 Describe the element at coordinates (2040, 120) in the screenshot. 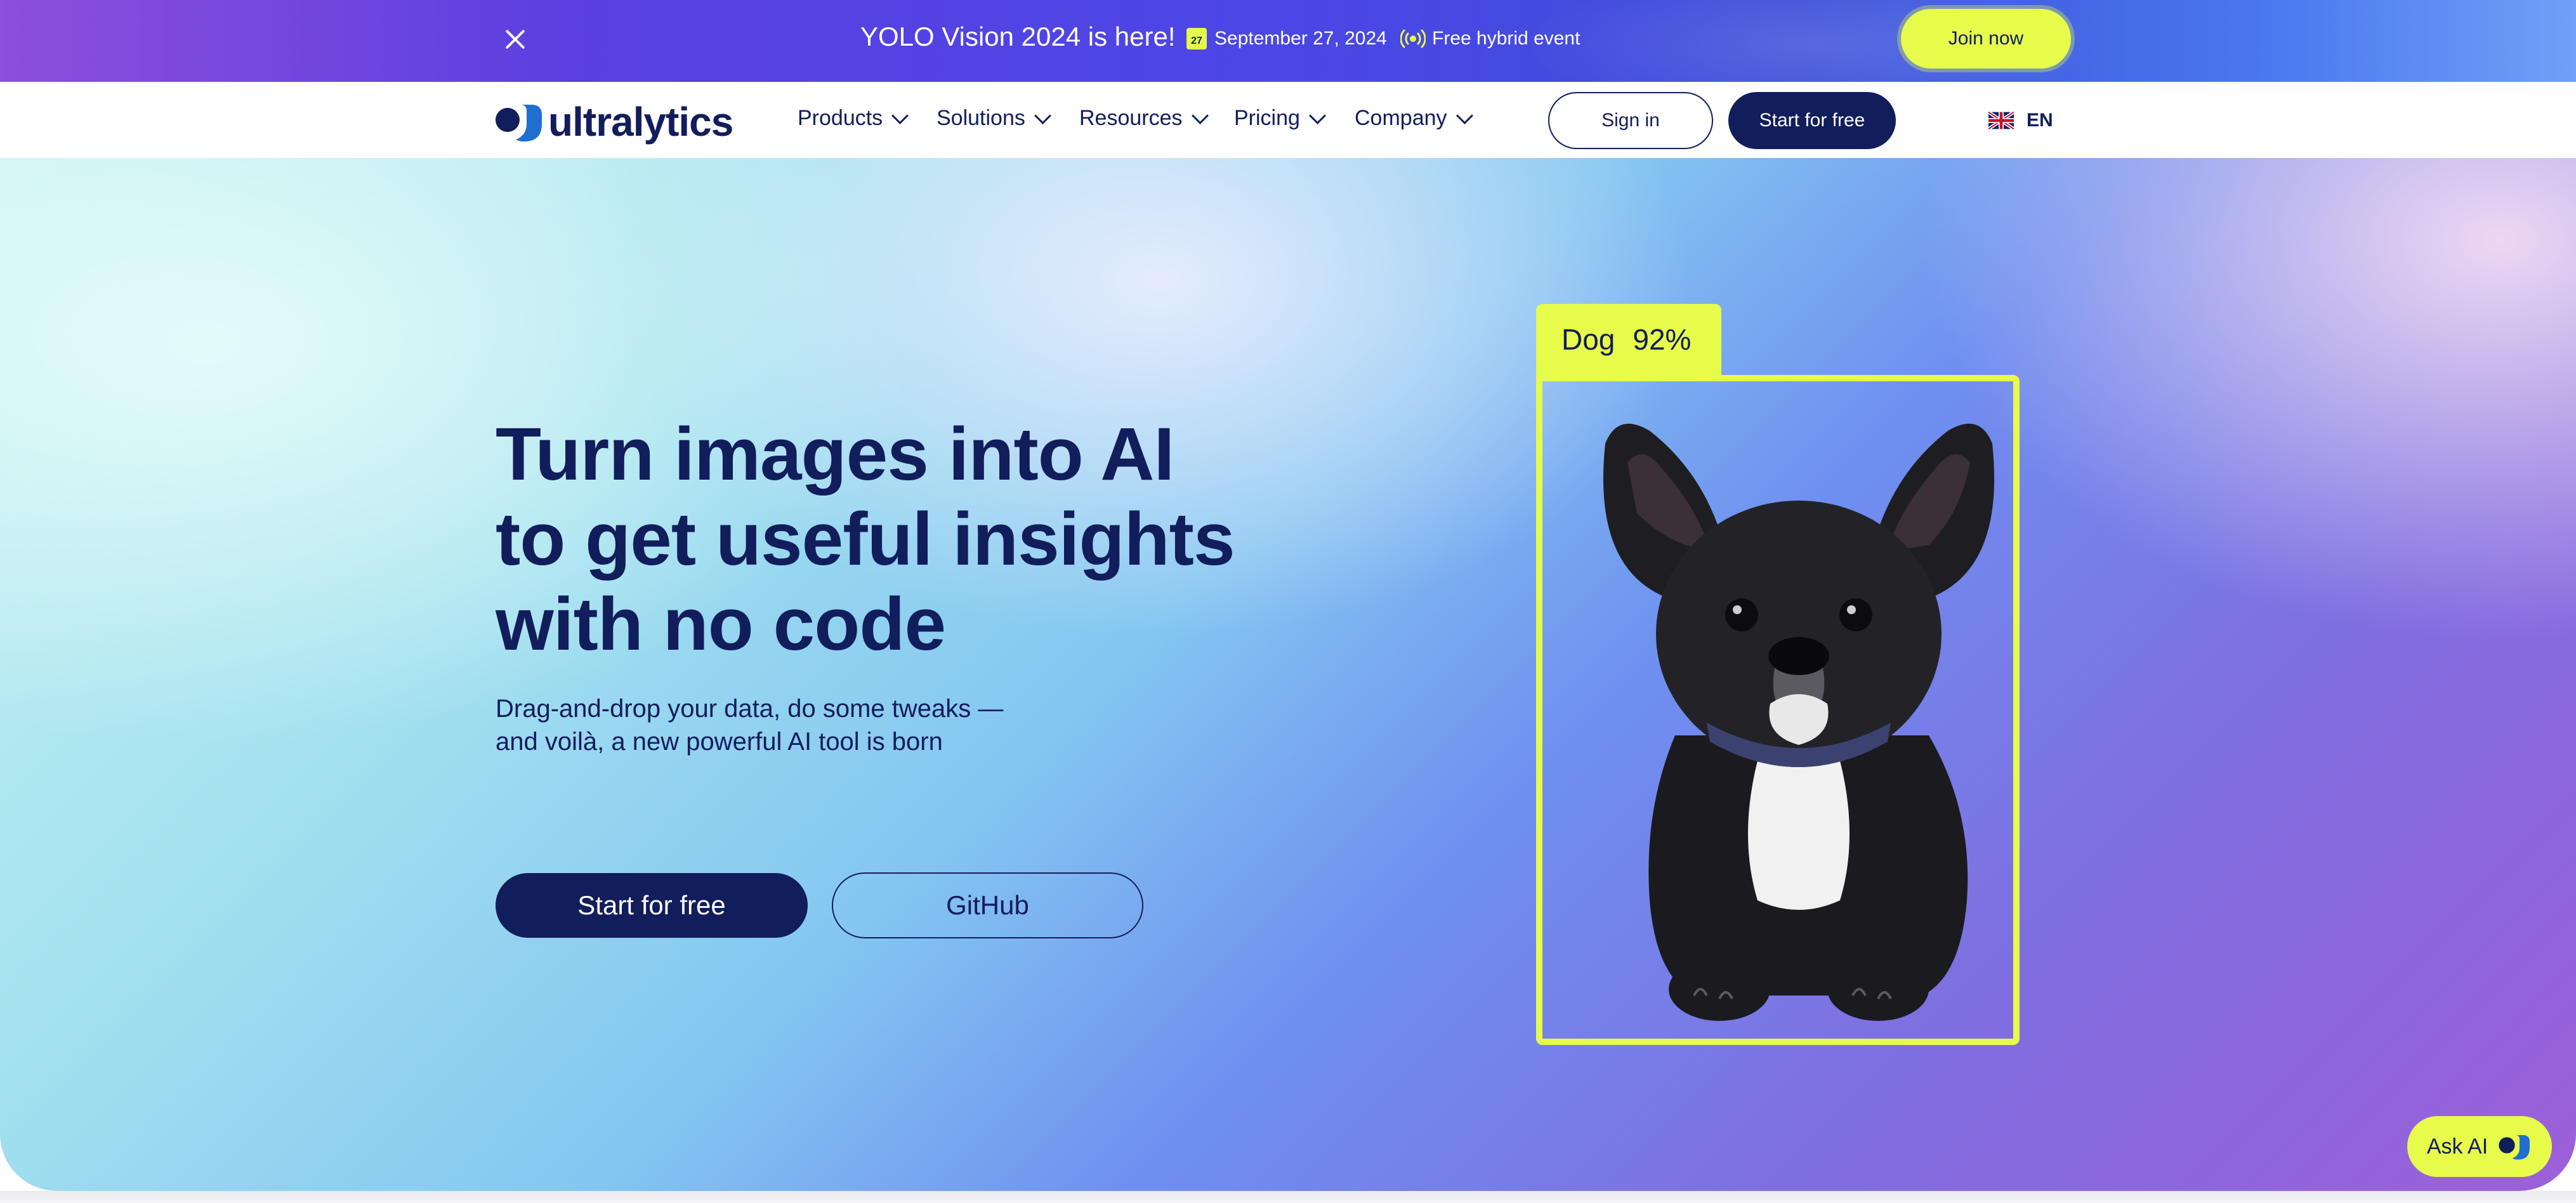

I see `language-label: EN` at that location.